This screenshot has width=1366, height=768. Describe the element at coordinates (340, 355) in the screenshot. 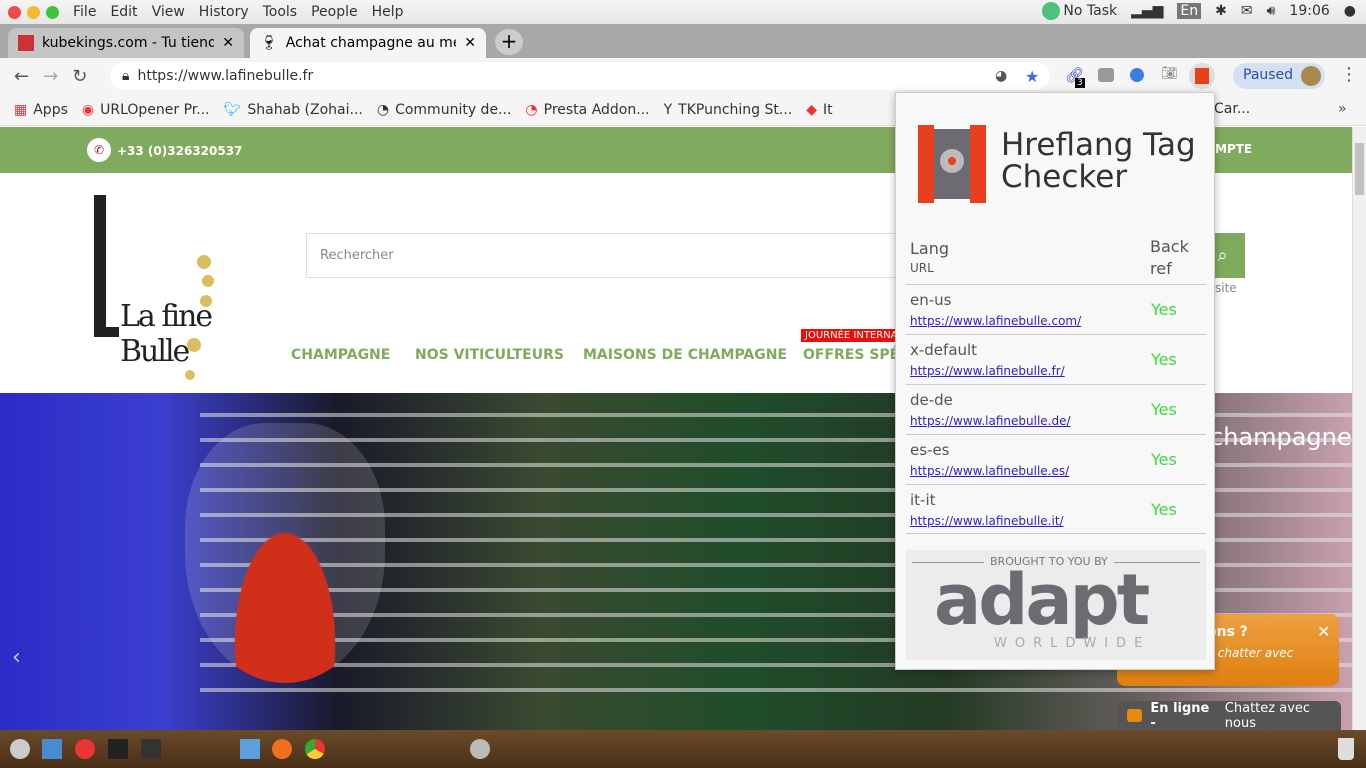

I see `nav-champagne: CHAMPAGNE` at that location.